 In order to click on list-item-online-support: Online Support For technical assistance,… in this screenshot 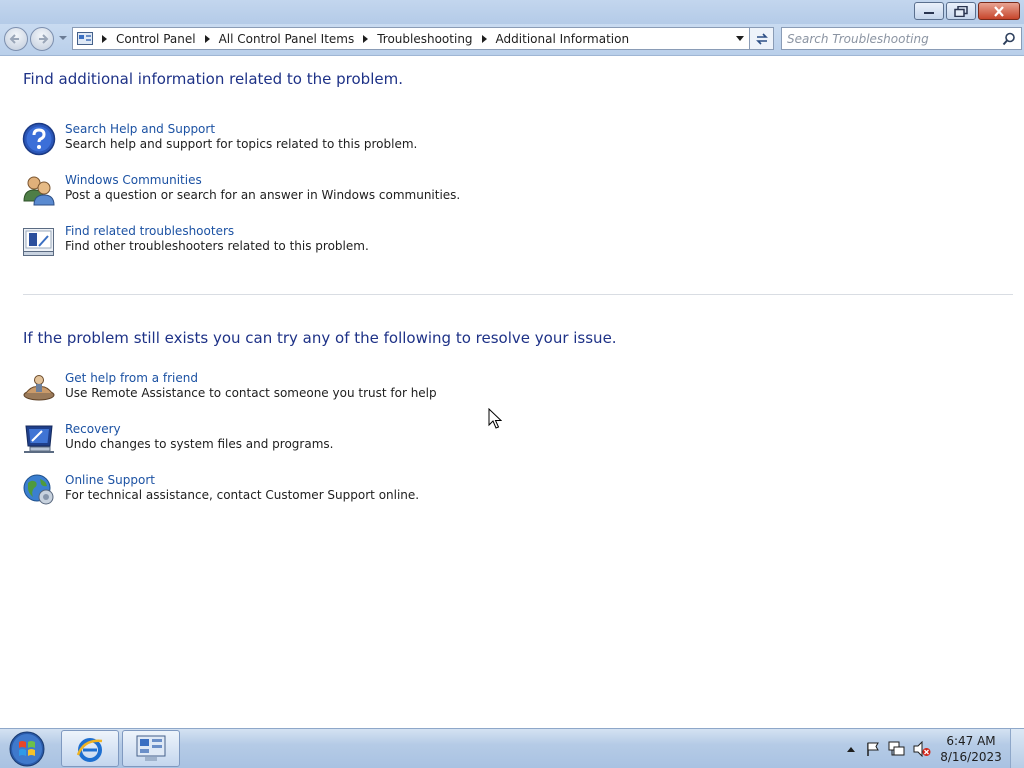, I will do `click(322, 490)`.